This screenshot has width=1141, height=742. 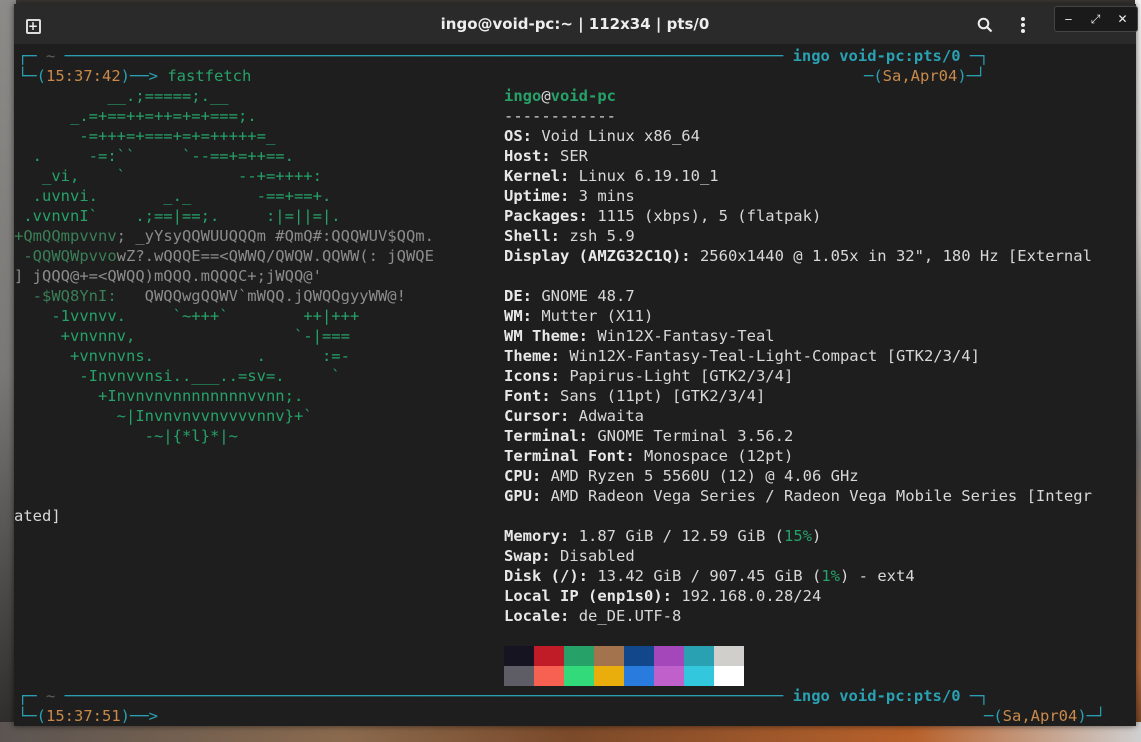 I want to click on logo-line: -$WQ8YnI: QWQQwgQQWV`mWQQ.jQWQQgyyWW@!, so click(x=210, y=296).